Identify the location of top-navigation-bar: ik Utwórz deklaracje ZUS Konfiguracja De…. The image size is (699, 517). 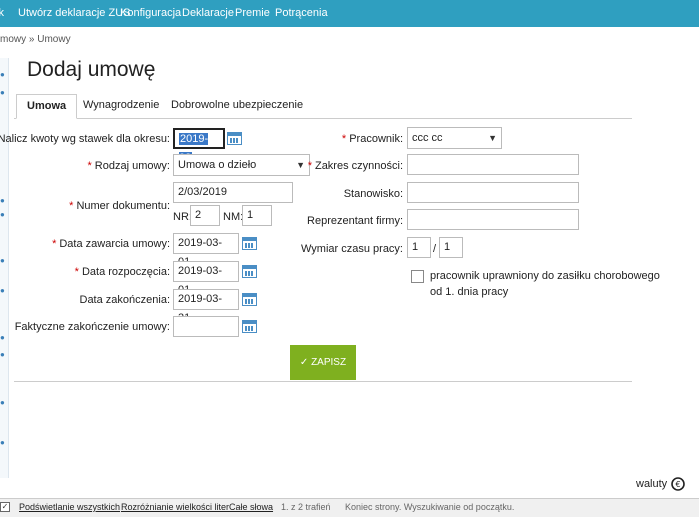
(349, 13).